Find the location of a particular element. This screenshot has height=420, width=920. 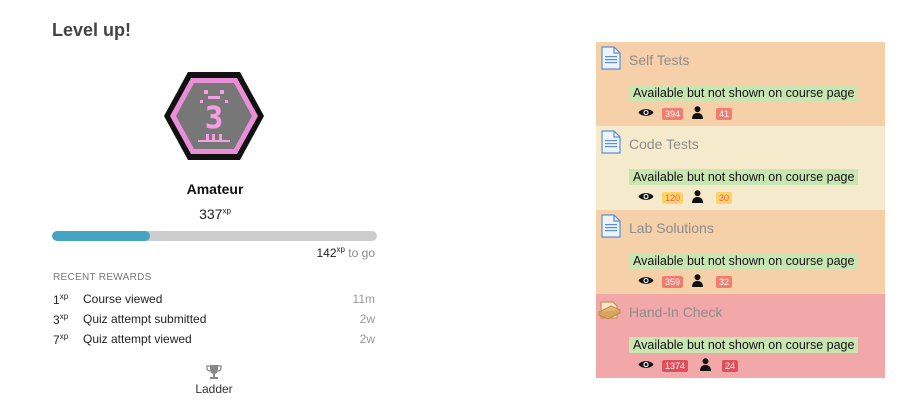

to-go-label: to go is located at coordinates (361, 253).